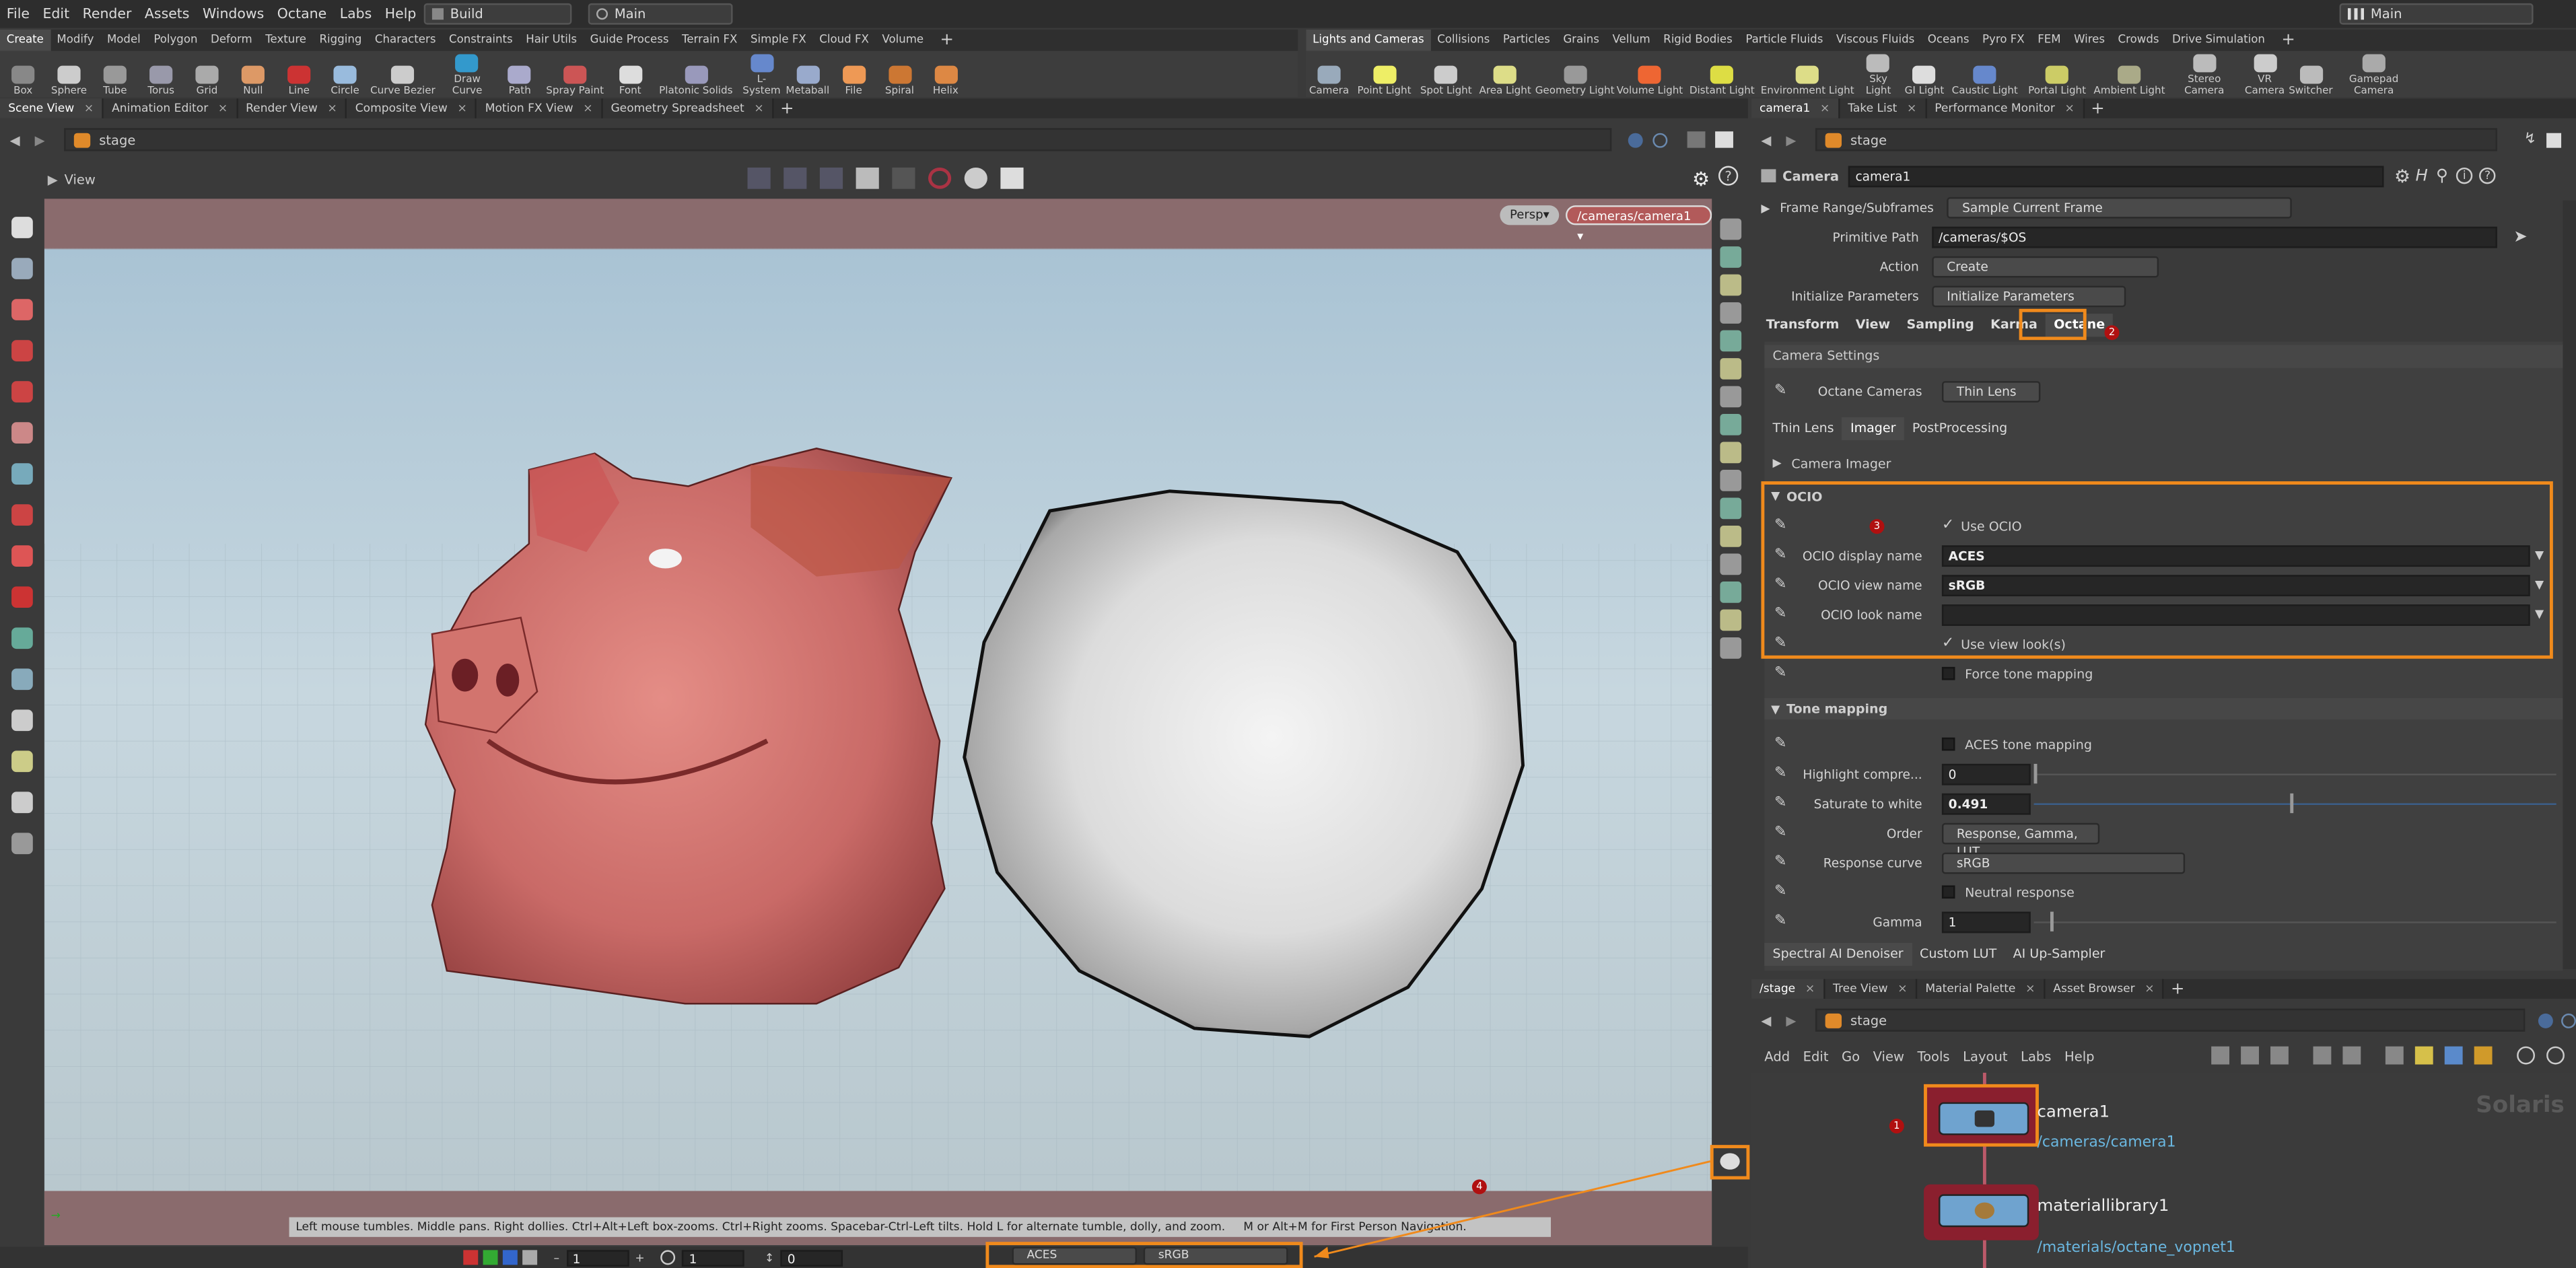 Image resolution: width=2576 pixels, height=1268 pixels. Describe the element at coordinates (1948, 526) in the screenshot. I see `use-ocio-checkbox: ✓` at that location.